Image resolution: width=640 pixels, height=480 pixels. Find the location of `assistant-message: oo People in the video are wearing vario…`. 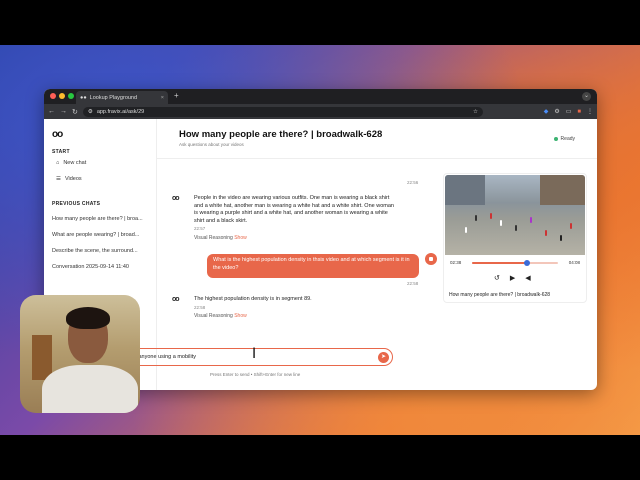

assistant-message: oo People in the video are wearing vario… is located at coordinates (283, 218).